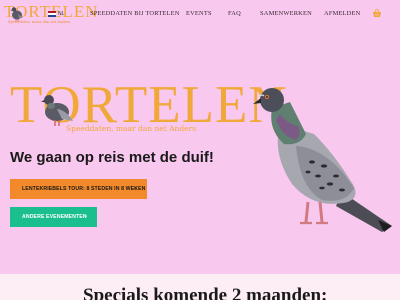 This screenshot has width=400, height=300. Describe the element at coordinates (52, 14) in the screenshot. I see `netherlands-flag-icon` at that location.